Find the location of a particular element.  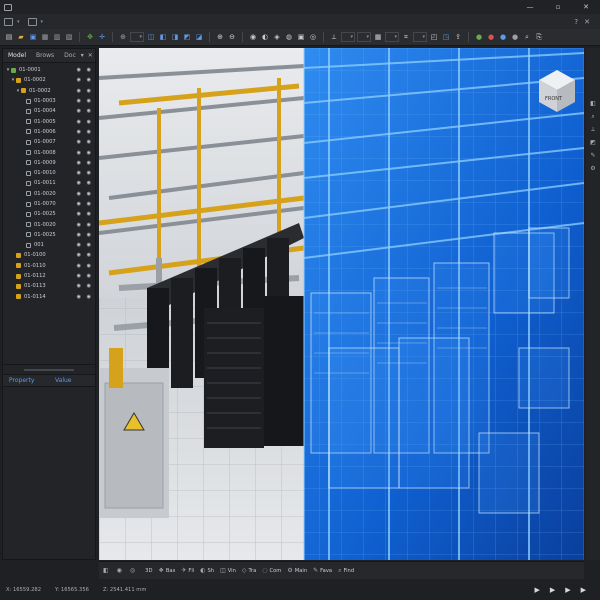

shading-icon: ◐ is located at coordinates (265, 37).